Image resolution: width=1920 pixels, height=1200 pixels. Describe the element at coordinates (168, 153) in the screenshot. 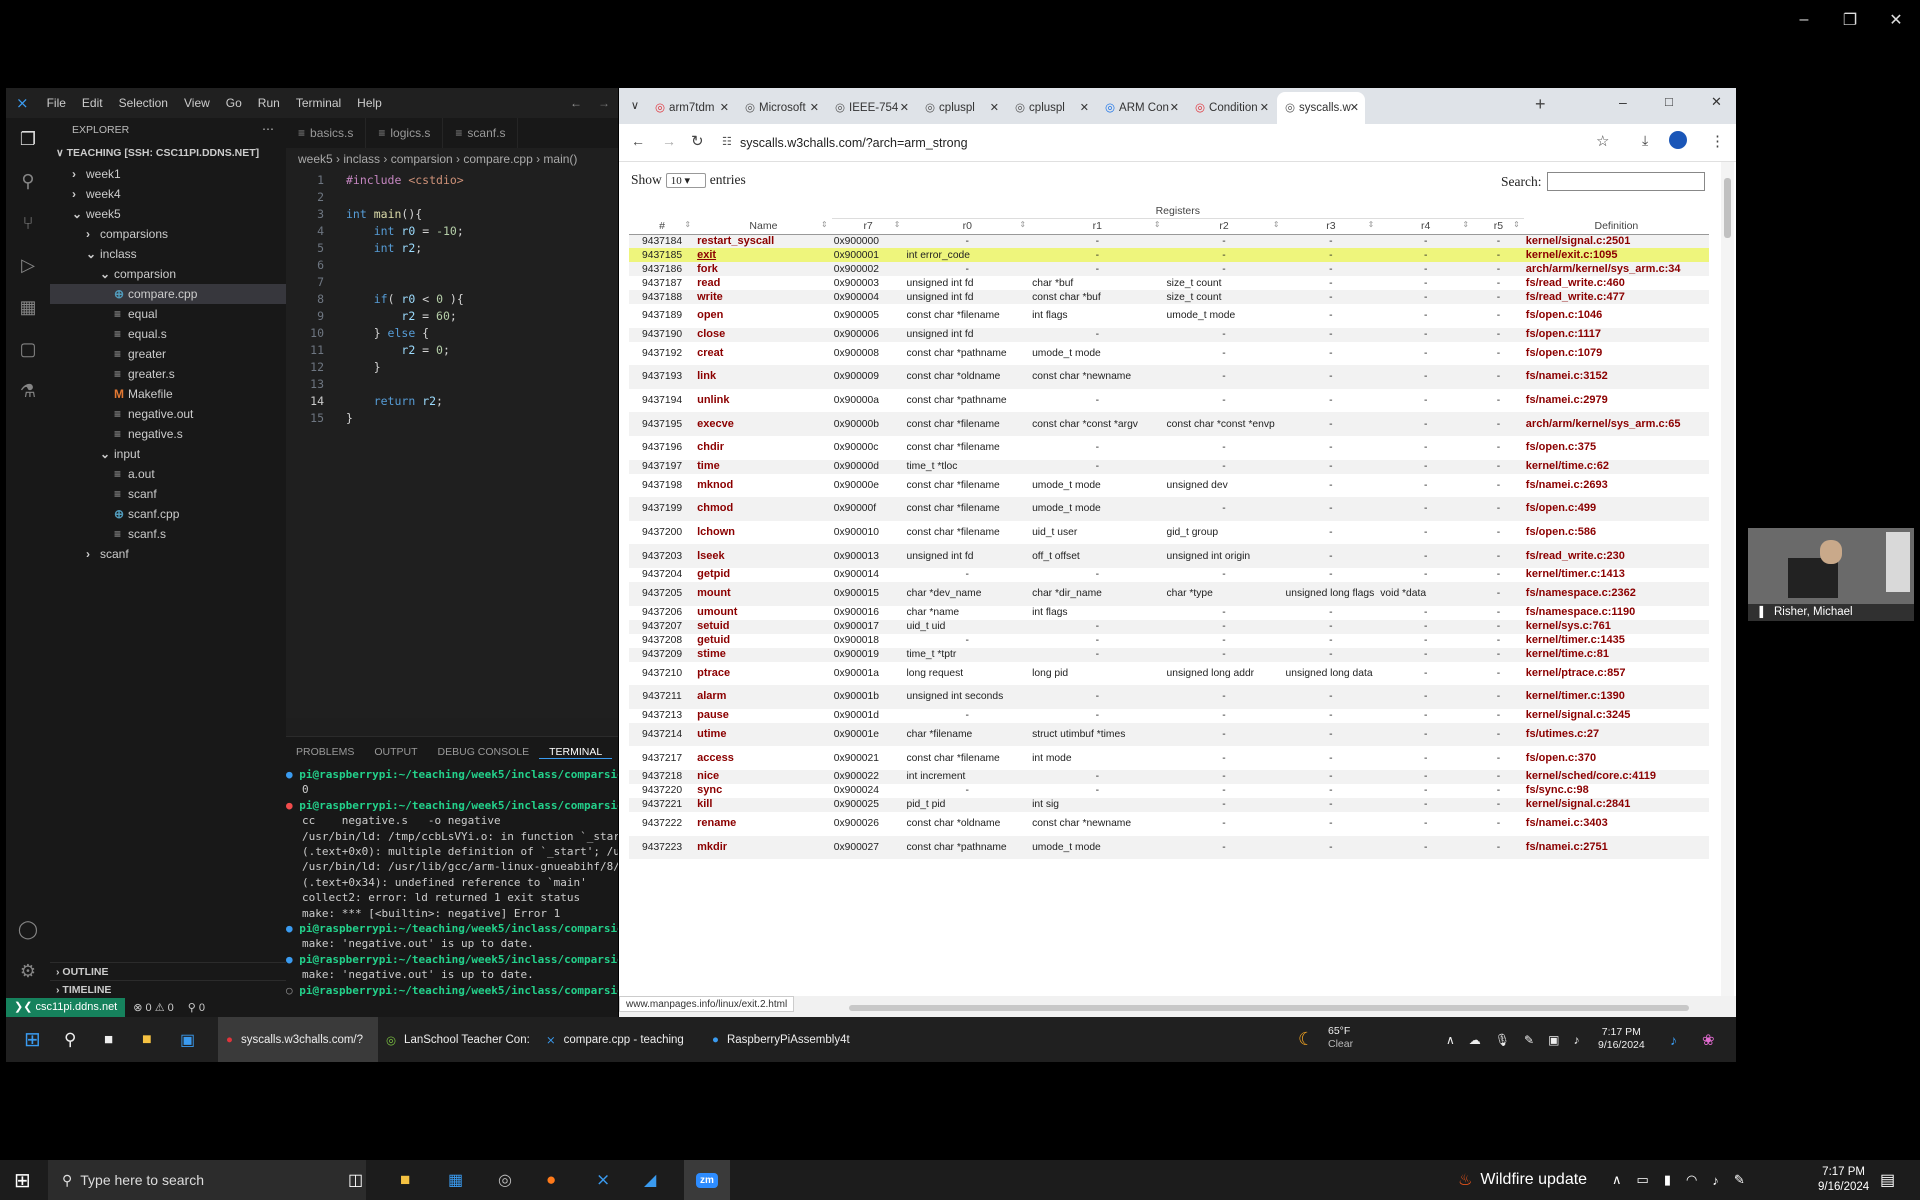

I see `workspace-header: ∨ TEACHING [SSH: CSC11PI.DDNS.NET]` at that location.